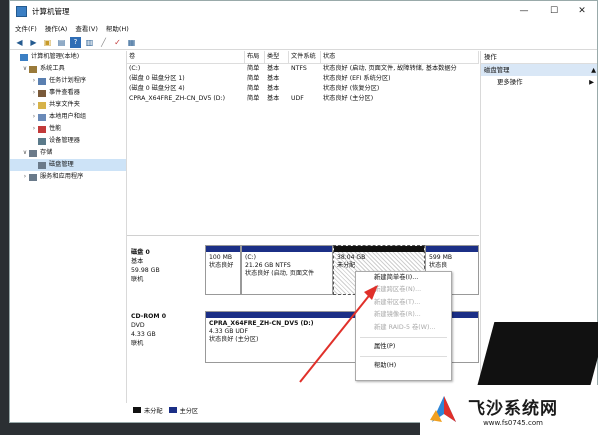 The image size is (598, 435). Describe the element at coordinates (68, 141) in the screenshot. I see `tree-item-7: 设备管理器` at that location.